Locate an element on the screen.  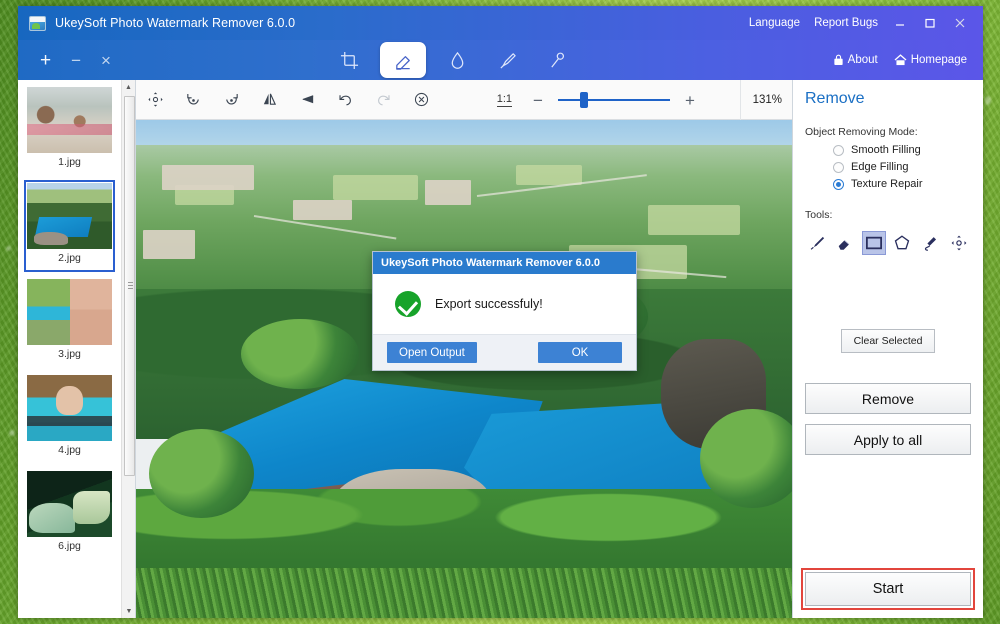
homepage-link: Homepage is located at coordinates (930, 60).